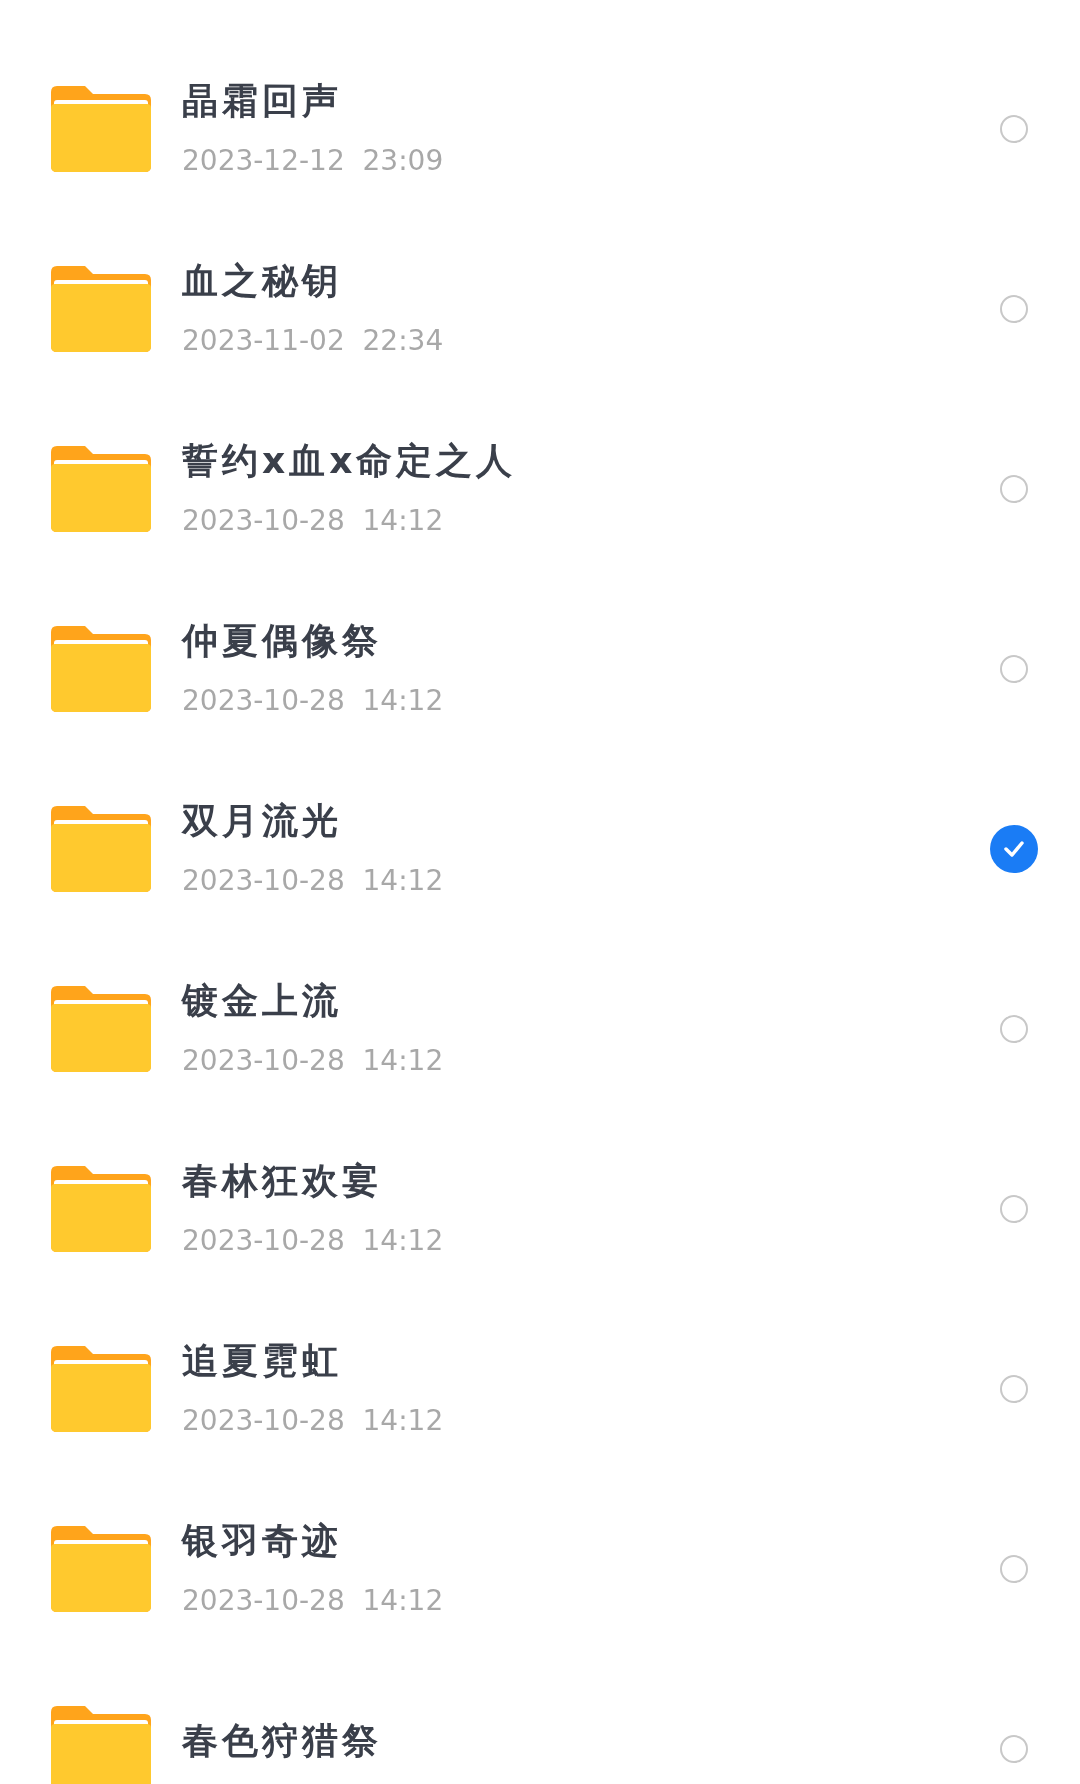  Describe the element at coordinates (350, 461) in the screenshot. I see `folder-name: 誓约x血x命定之人` at that location.